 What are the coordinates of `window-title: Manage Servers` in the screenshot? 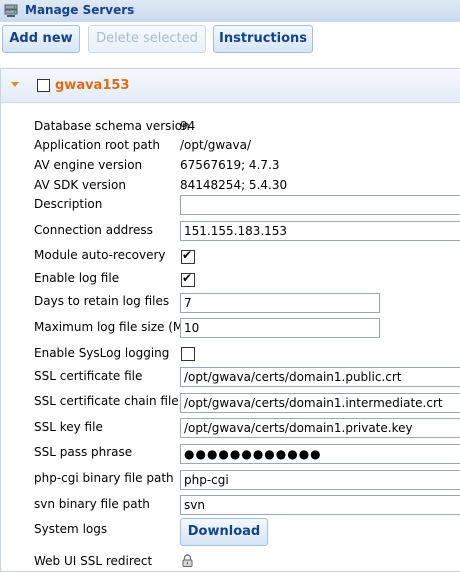 It's located at (80, 10).